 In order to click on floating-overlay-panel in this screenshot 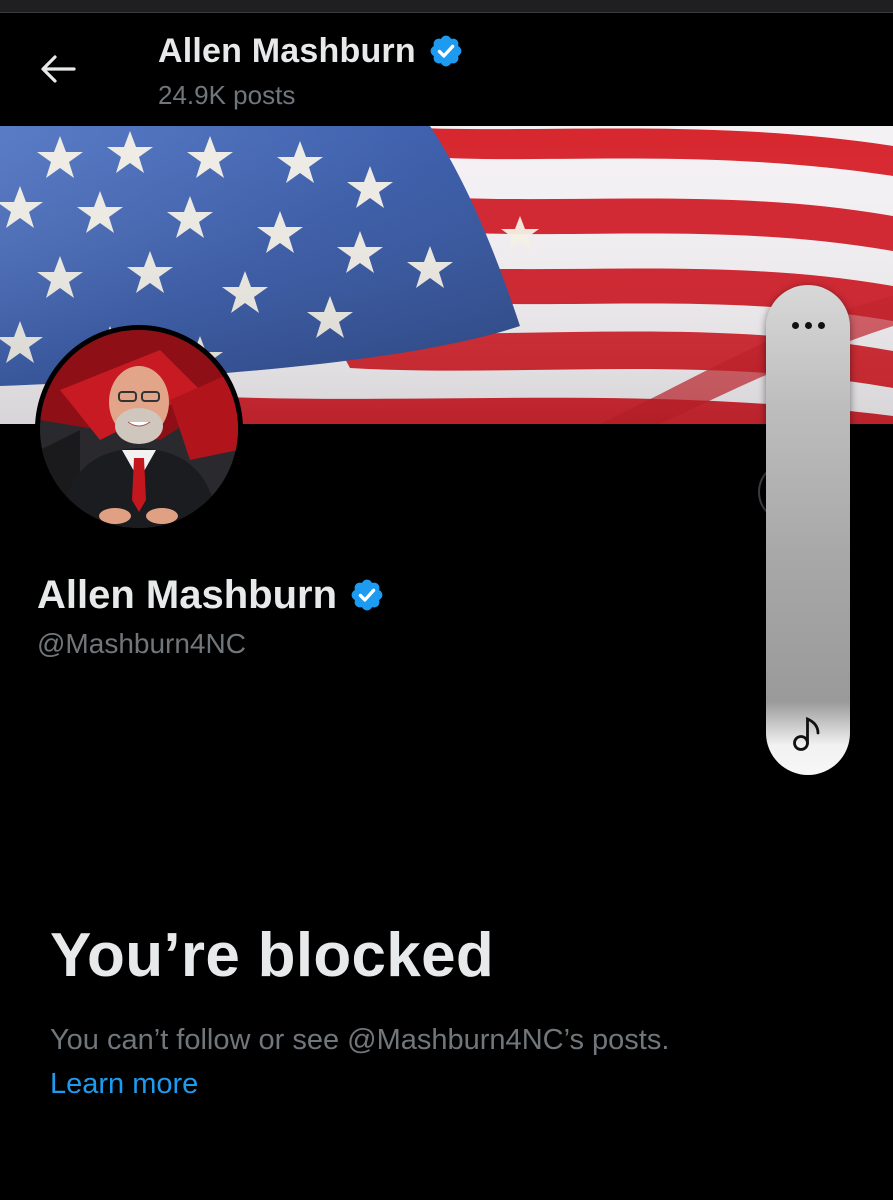, I will do `click(808, 530)`.